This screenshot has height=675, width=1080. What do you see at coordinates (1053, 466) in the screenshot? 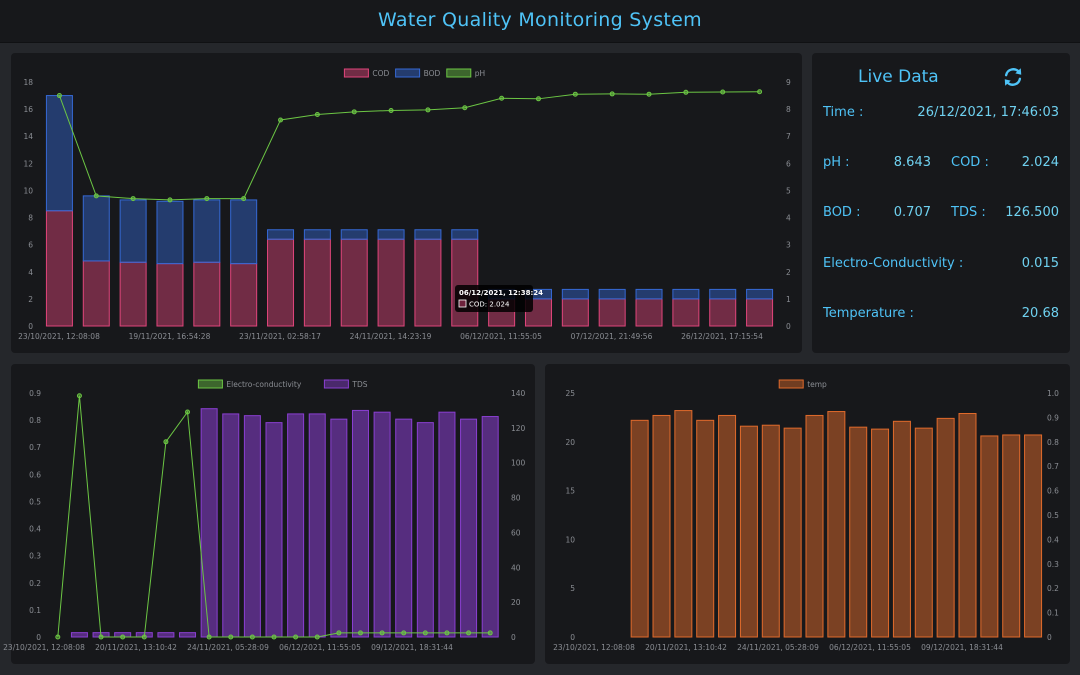
I see `y-right-tick-label: 0.7` at bounding box center [1053, 466].